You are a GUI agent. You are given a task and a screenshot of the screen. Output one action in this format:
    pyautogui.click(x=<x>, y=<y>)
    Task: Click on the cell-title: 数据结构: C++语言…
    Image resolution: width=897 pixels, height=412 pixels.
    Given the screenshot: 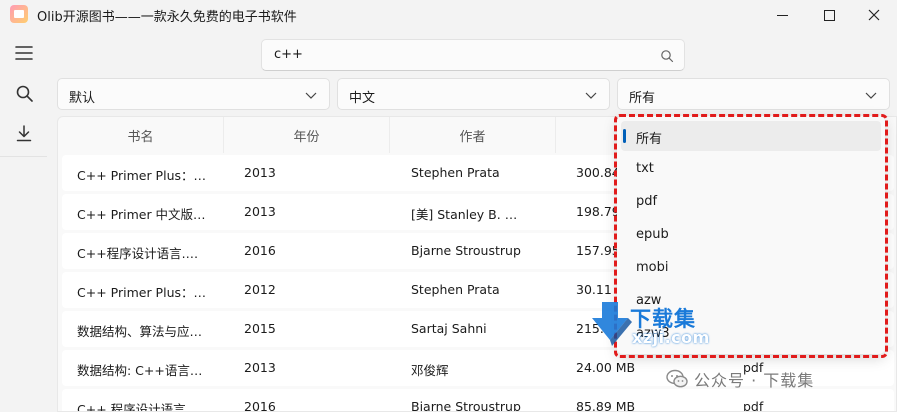 What is the action you would take?
    pyautogui.click(x=140, y=370)
    